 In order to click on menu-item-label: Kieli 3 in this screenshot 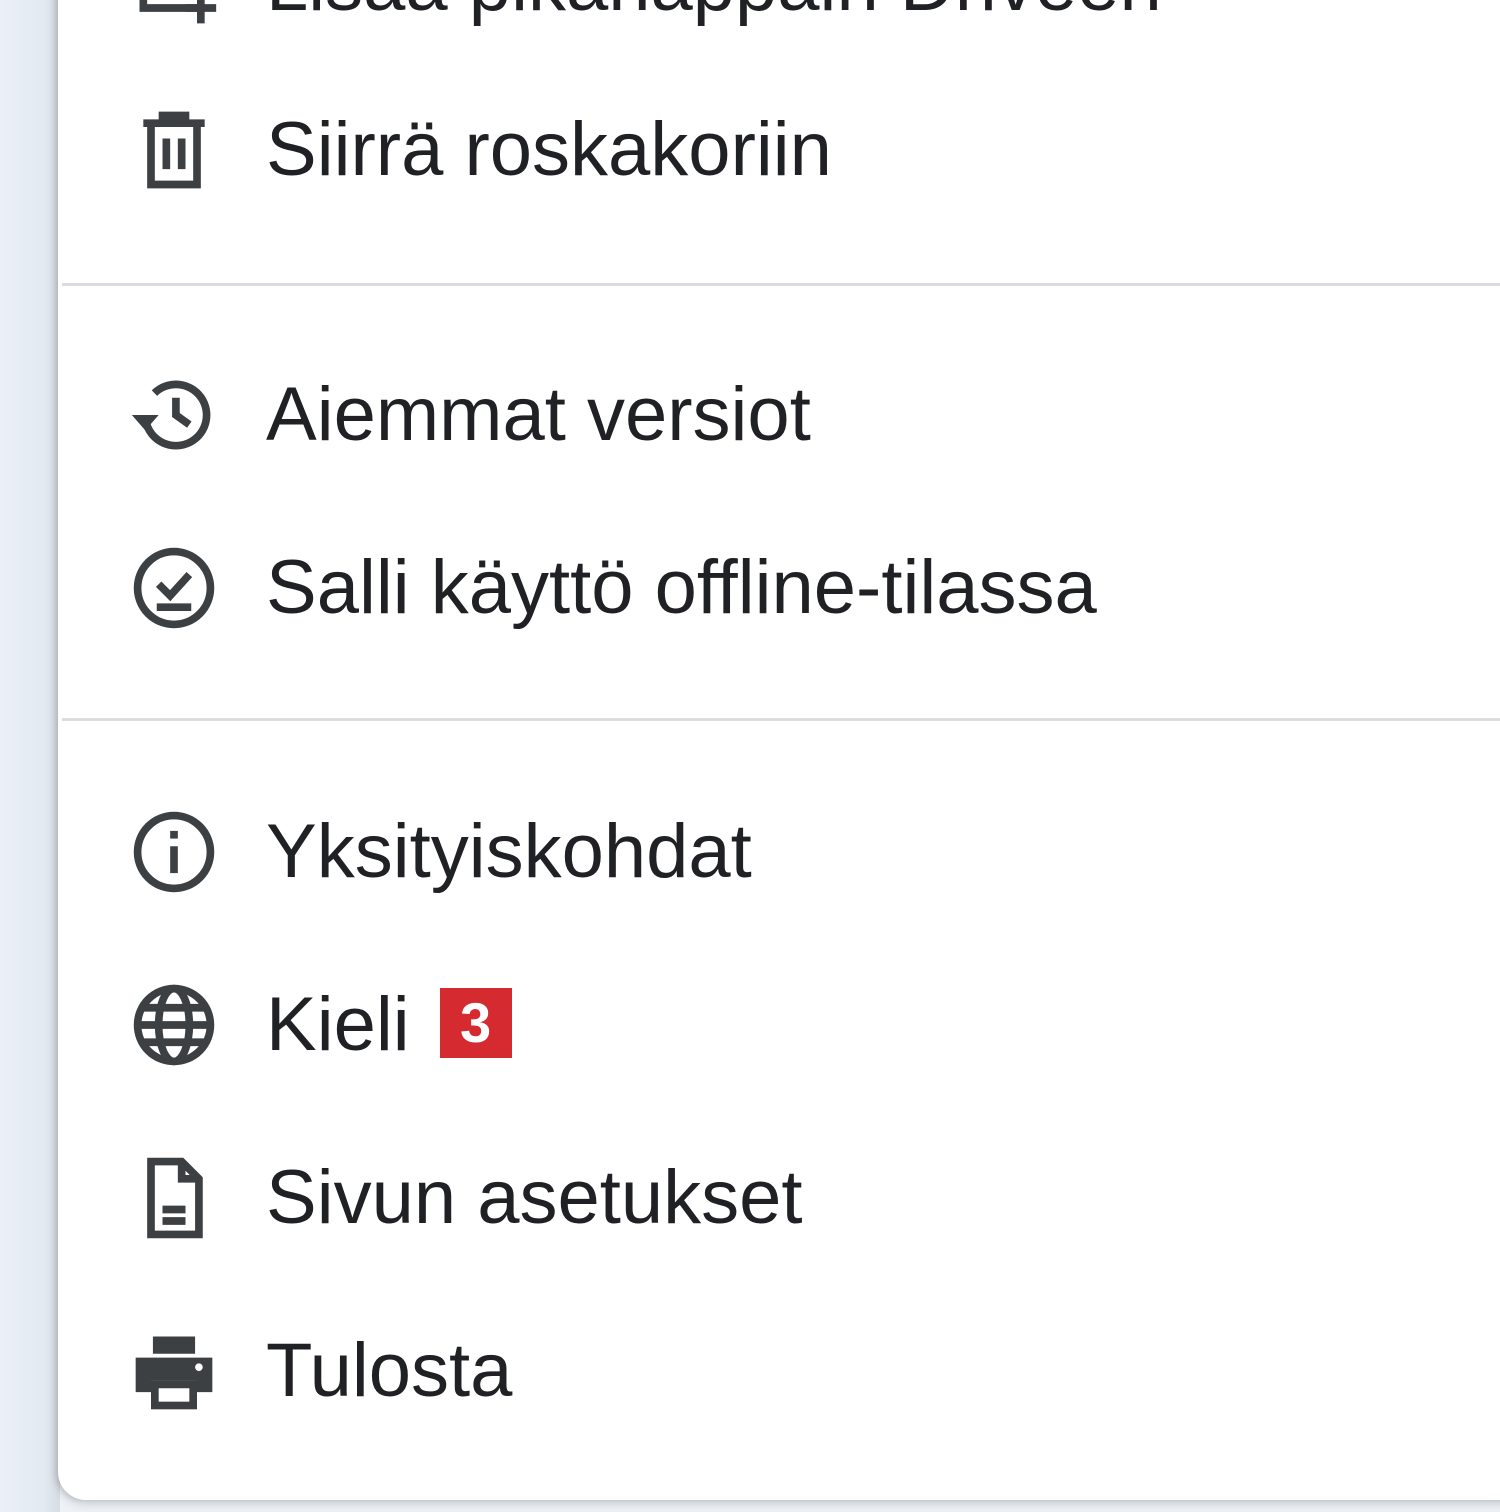, I will do `click(389, 1025)`.